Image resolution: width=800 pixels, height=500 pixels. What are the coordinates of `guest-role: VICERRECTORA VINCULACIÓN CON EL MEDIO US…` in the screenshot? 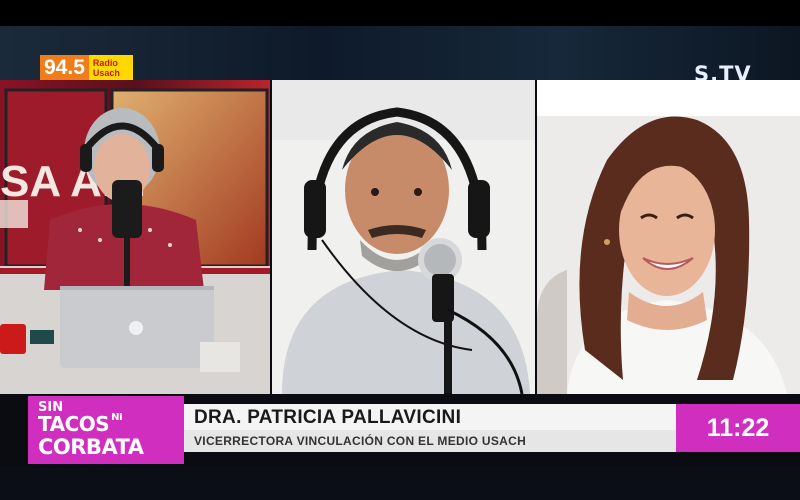 It's located at (360, 441).